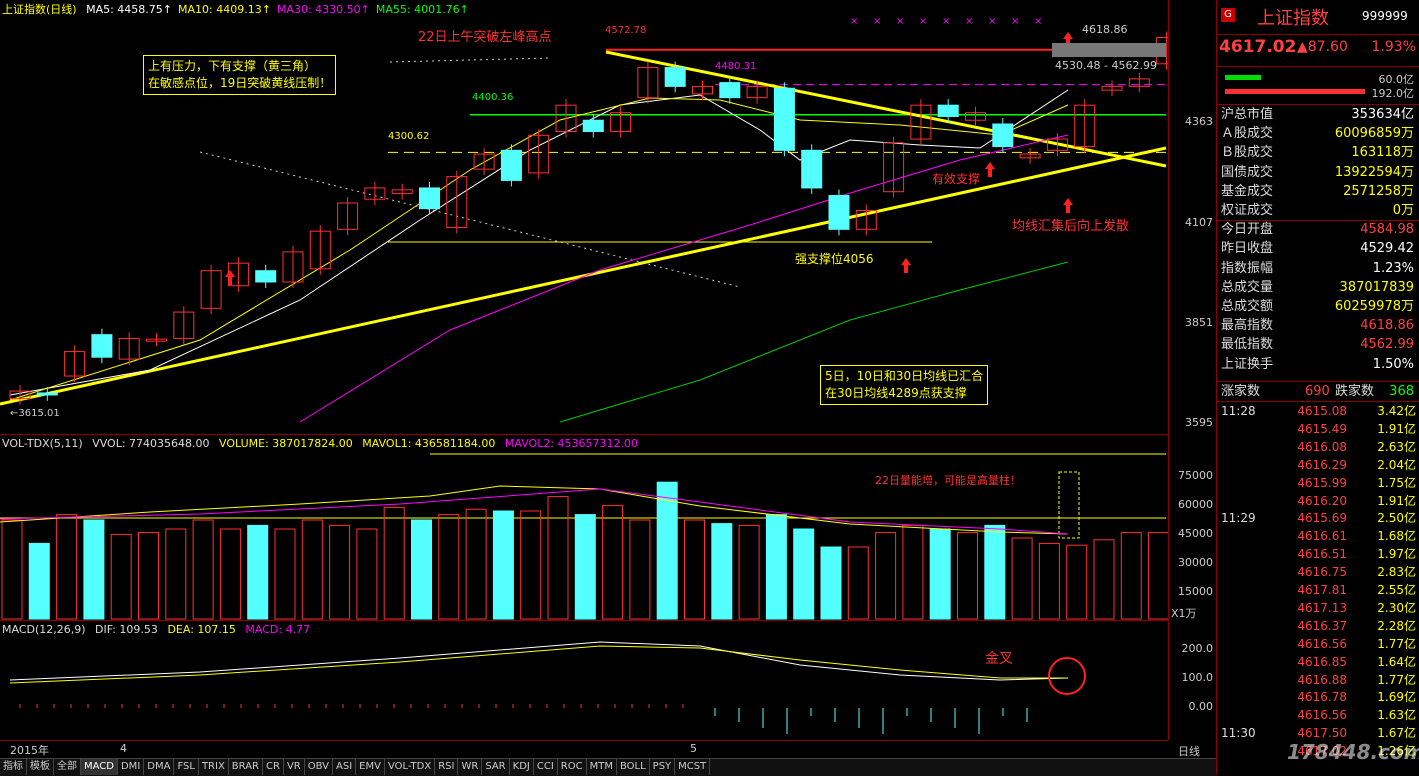 Image resolution: width=1419 pixels, height=776 pixels. I want to click on tick-price: 4616.75, so click(1322, 572).